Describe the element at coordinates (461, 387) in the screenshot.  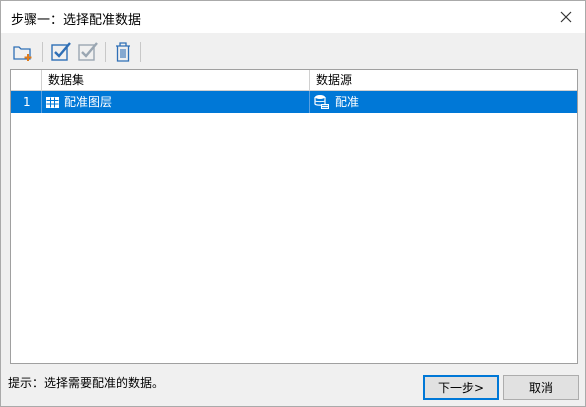
I see `next-step-button: 下一步>` at that location.